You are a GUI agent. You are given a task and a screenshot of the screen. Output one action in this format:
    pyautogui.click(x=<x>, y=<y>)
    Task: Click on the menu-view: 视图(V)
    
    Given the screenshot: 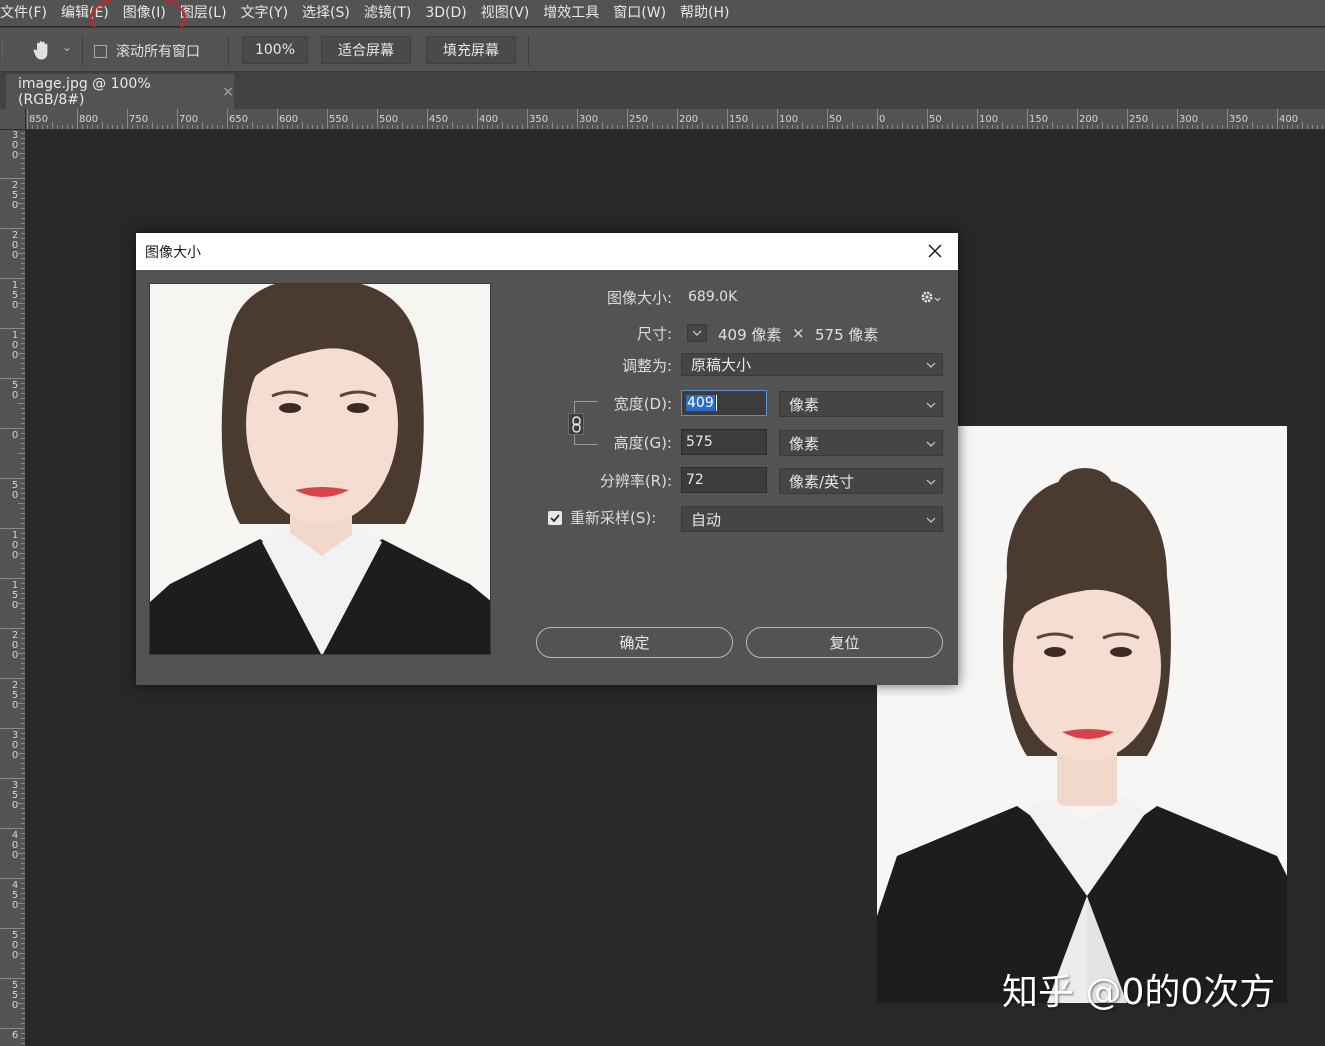 What is the action you would take?
    pyautogui.click(x=505, y=13)
    